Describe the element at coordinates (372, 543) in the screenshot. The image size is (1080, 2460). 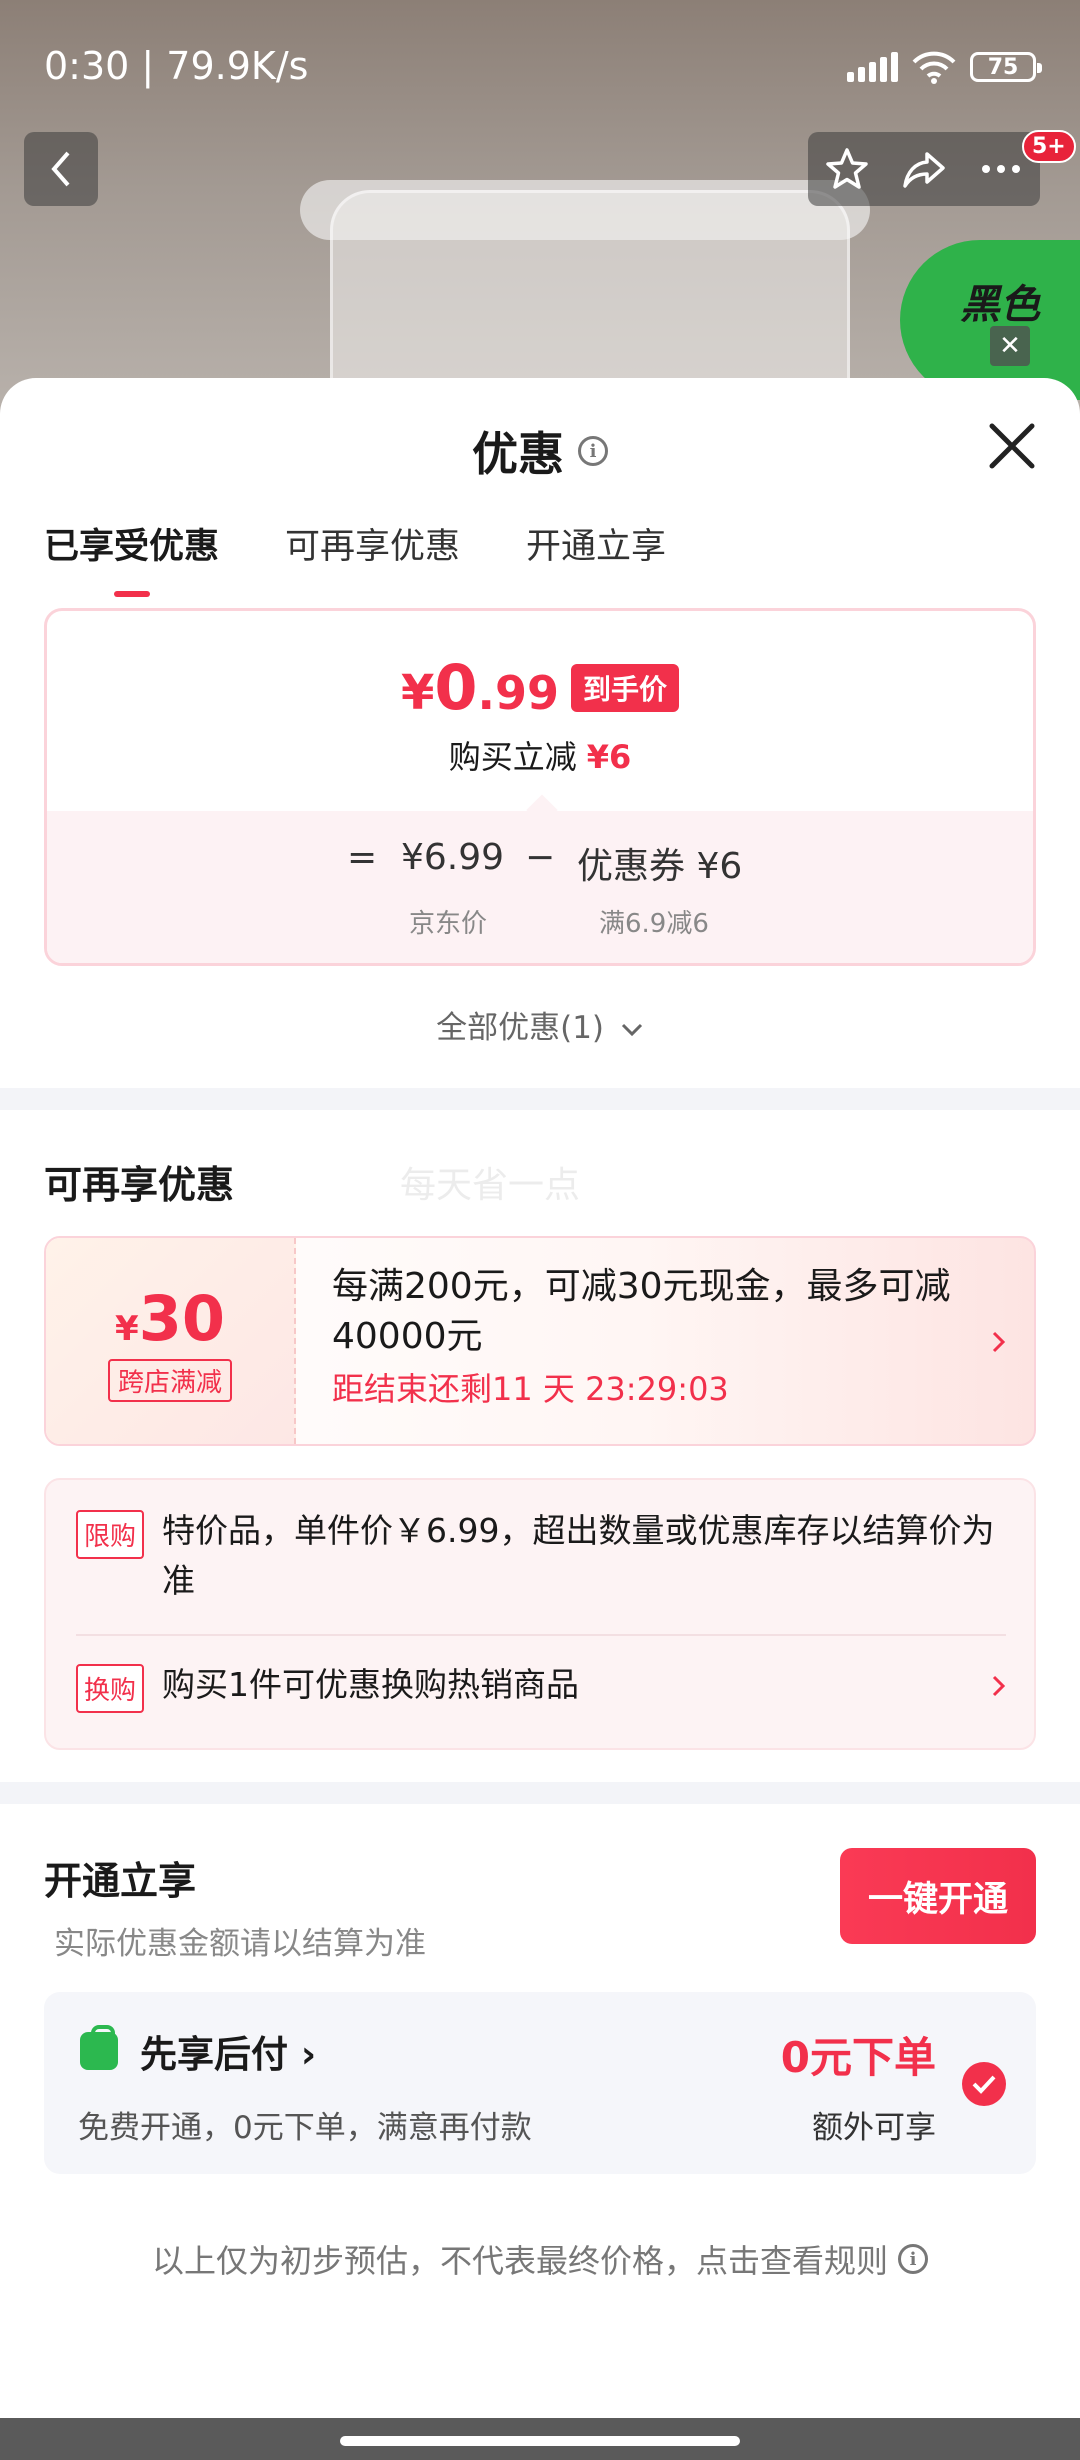
I see `tab-more-available: 可再享优惠` at that location.